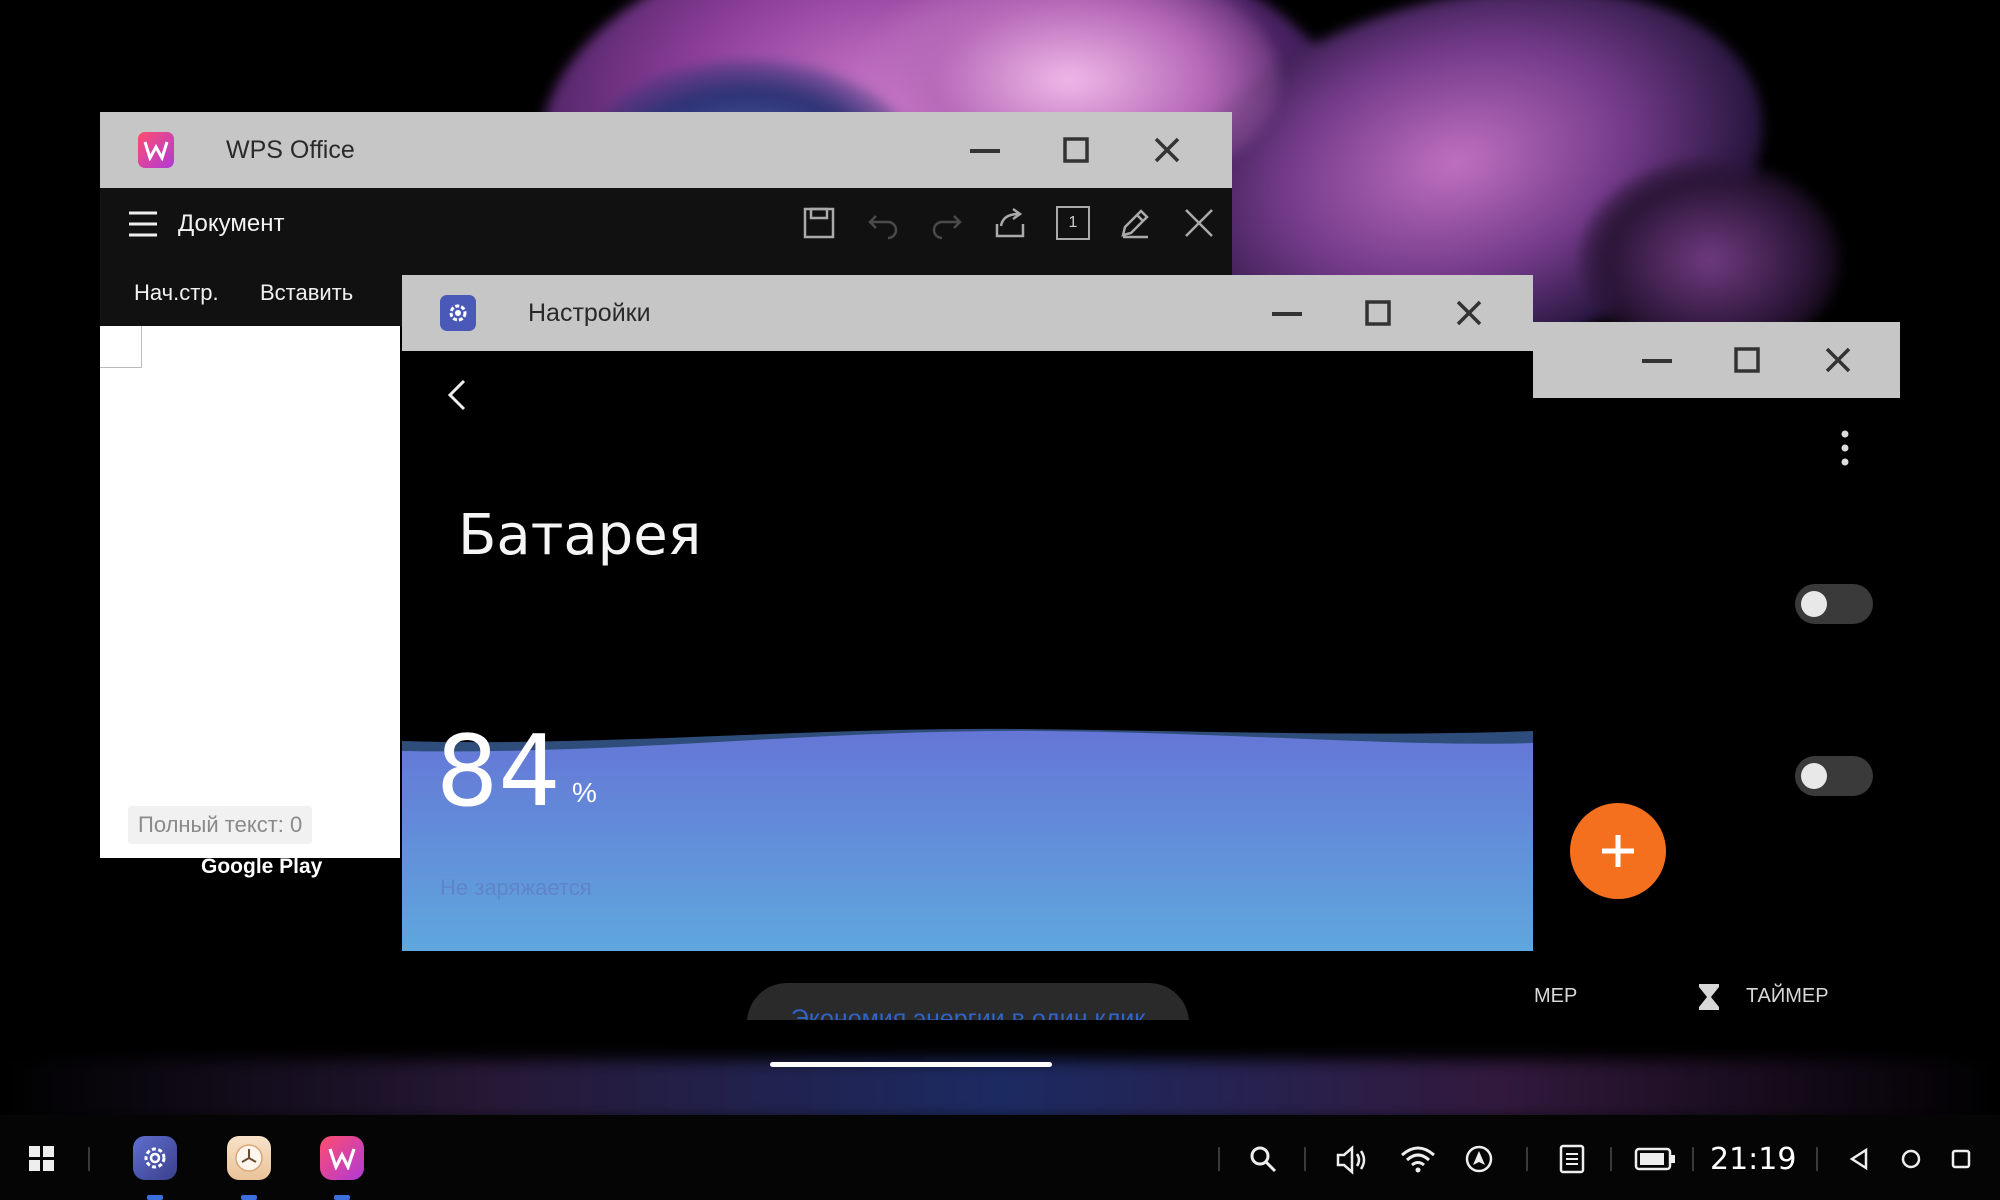 This screenshot has width=2000, height=1200. Describe the element at coordinates (1135, 223) in the screenshot. I see `edit-pen-icon` at that location.